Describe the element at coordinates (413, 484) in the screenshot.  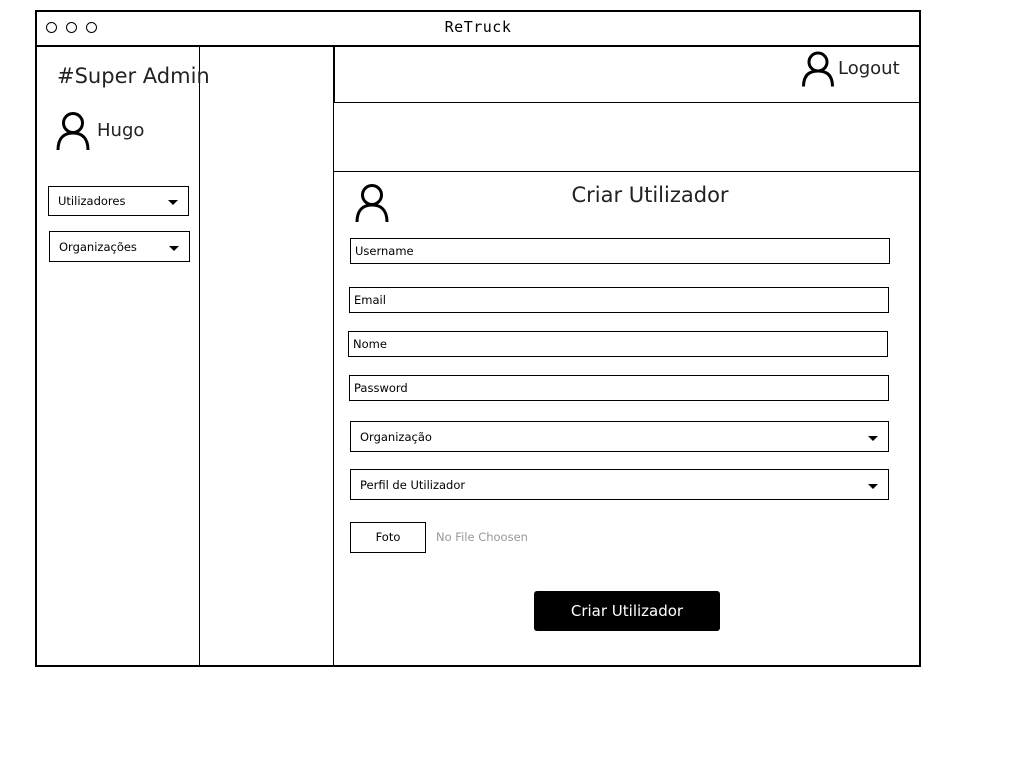
I see `select-value: Perfil de Utilizador` at that location.